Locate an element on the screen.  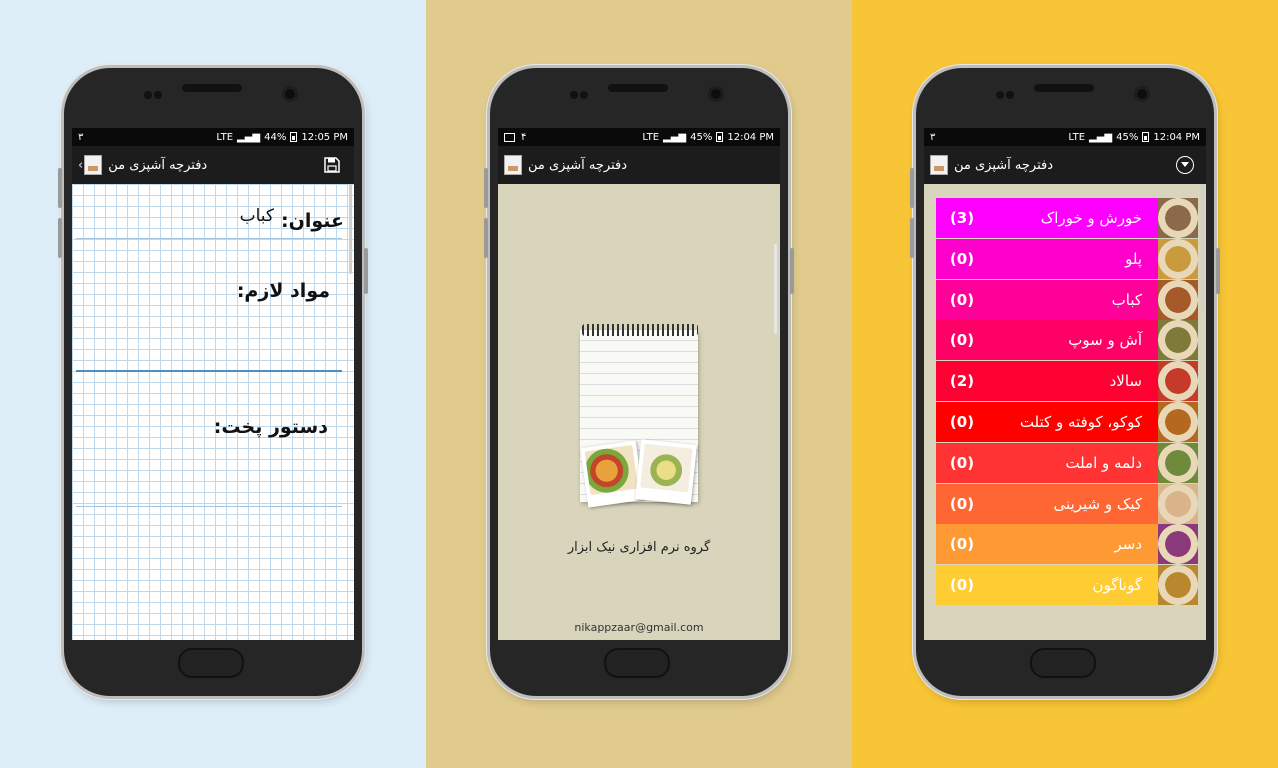
title-field: کباب is located at coordinates (257, 216).